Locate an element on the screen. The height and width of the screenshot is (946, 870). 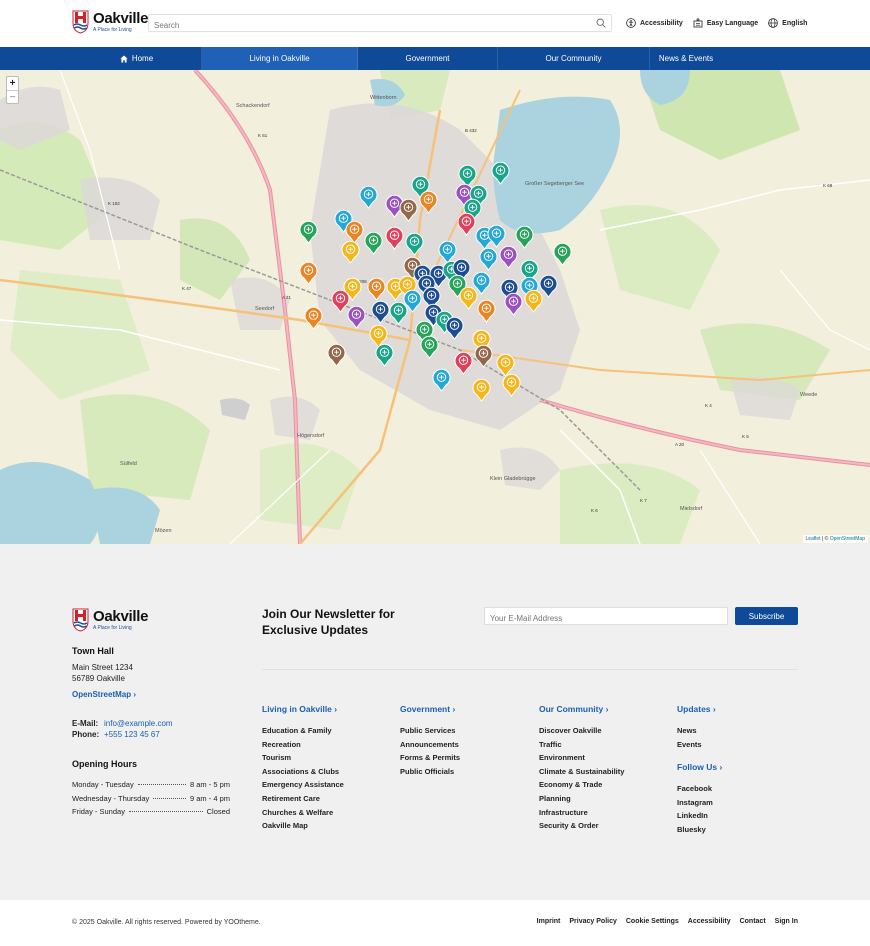
accessibility-footer-link: Accessibility is located at coordinates (709, 921).